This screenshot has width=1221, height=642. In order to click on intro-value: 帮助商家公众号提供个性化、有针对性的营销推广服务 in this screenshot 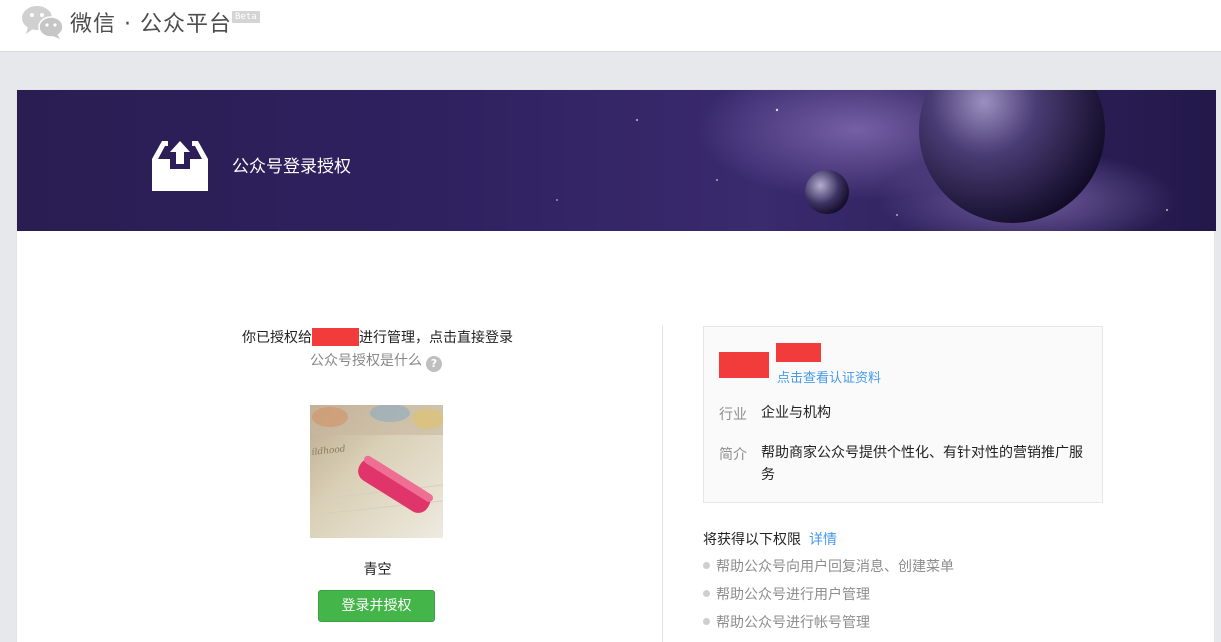, I will do `click(922, 464)`.